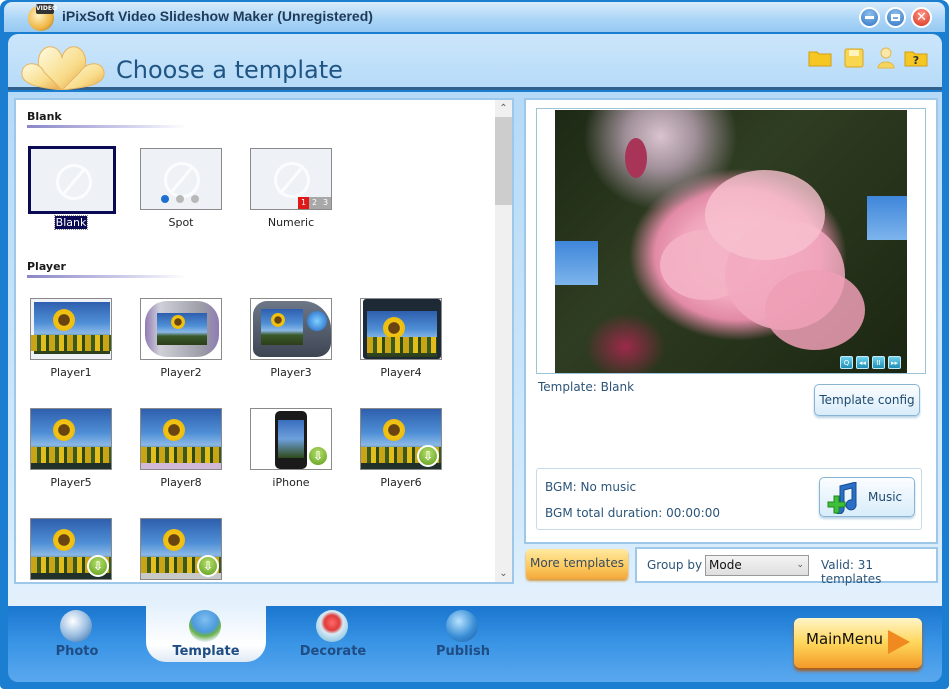  I want to click on main-menu-label: MainMenu, so click(844, 639).